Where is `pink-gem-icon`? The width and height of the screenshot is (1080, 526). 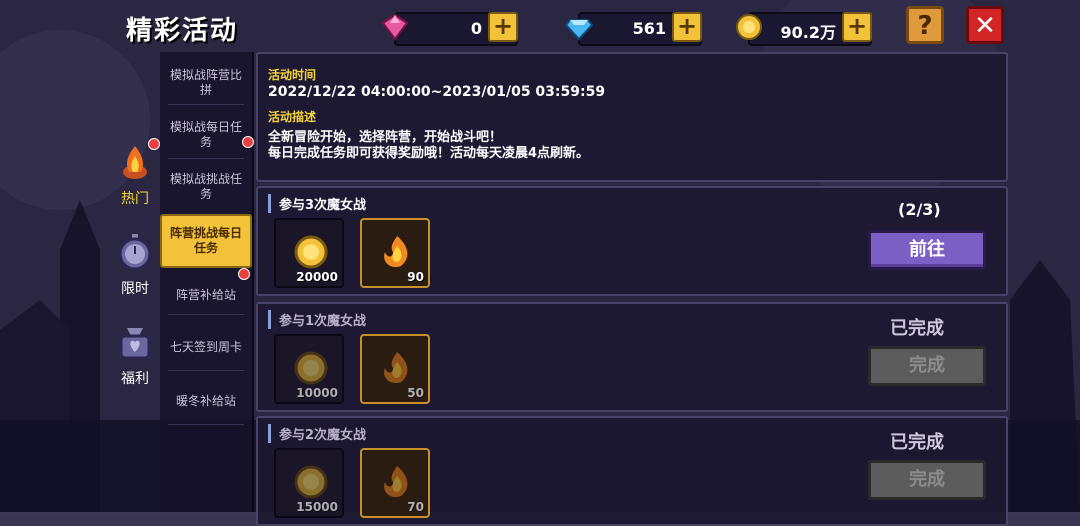 pink-gem-icon is located at coordinates (395, 27).